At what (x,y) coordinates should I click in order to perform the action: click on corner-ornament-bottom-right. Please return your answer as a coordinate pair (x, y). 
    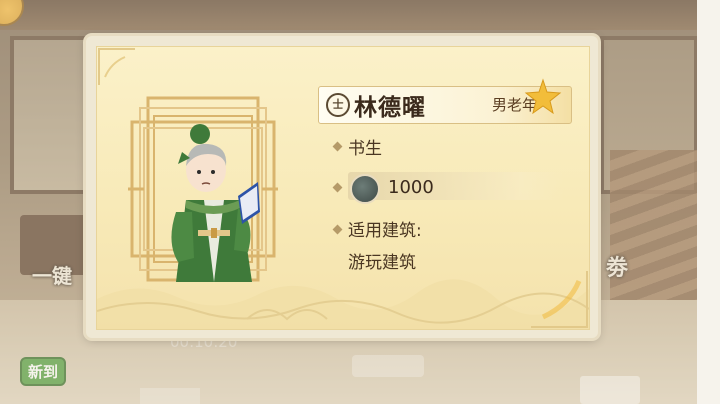
    Looking at the image, I should click on (559, 299).